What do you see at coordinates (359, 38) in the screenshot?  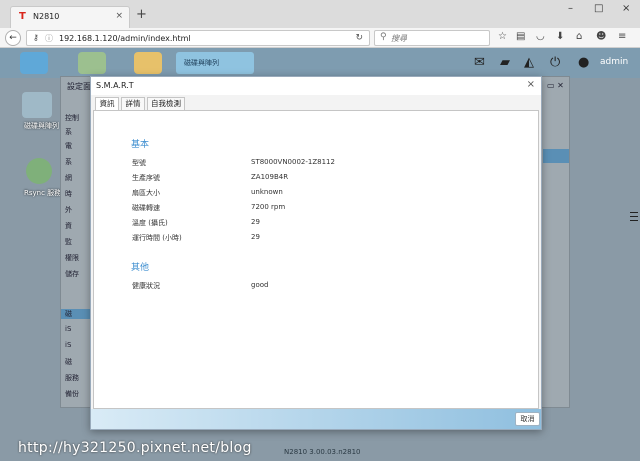 I see `reload-icon: ↻` at bounding box center [359, 38].